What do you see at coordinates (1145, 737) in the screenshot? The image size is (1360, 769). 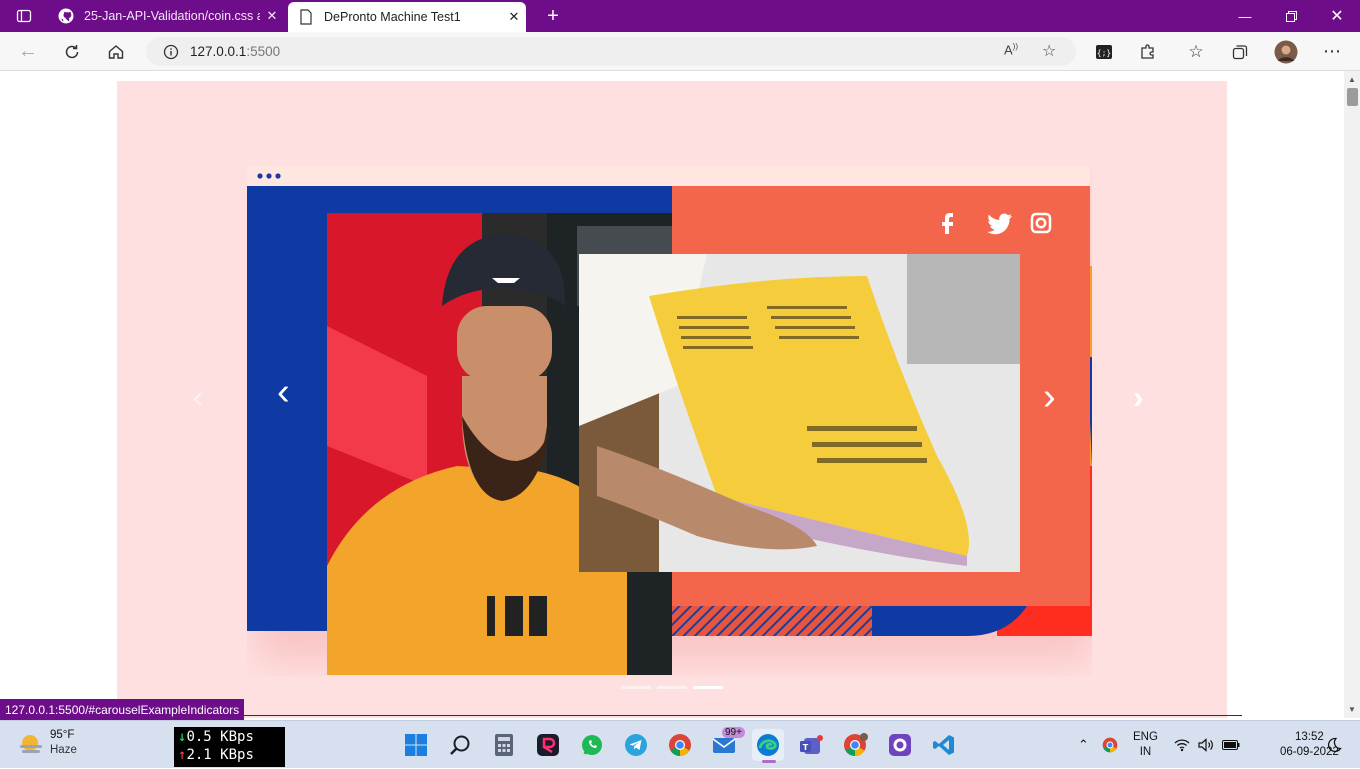 I see `lang-text: ENG` at bounding box center [1145, 737].